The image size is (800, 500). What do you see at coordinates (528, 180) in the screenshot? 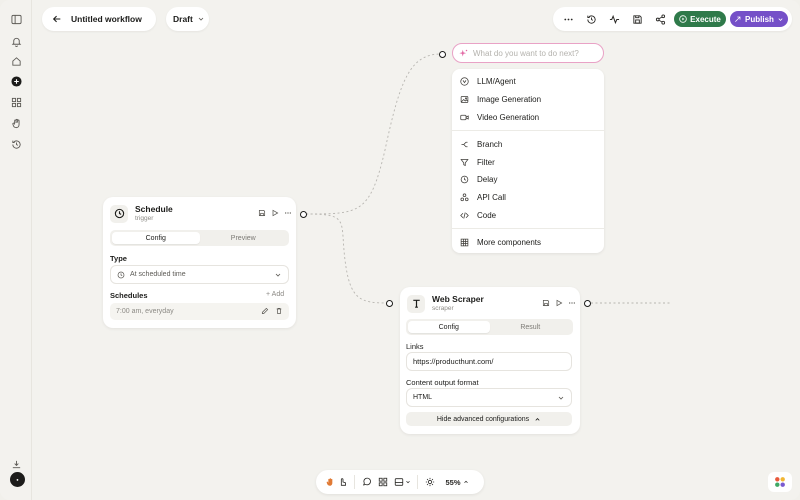
I see `menu-item-delay: Delay` at bounding box center [528, 180].